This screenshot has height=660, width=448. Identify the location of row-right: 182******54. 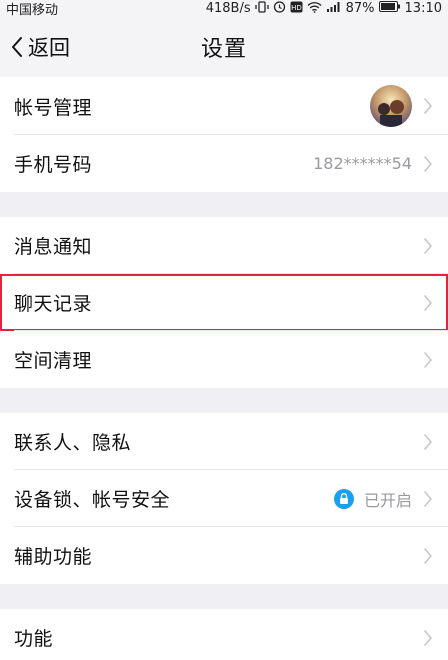
(373, 164).